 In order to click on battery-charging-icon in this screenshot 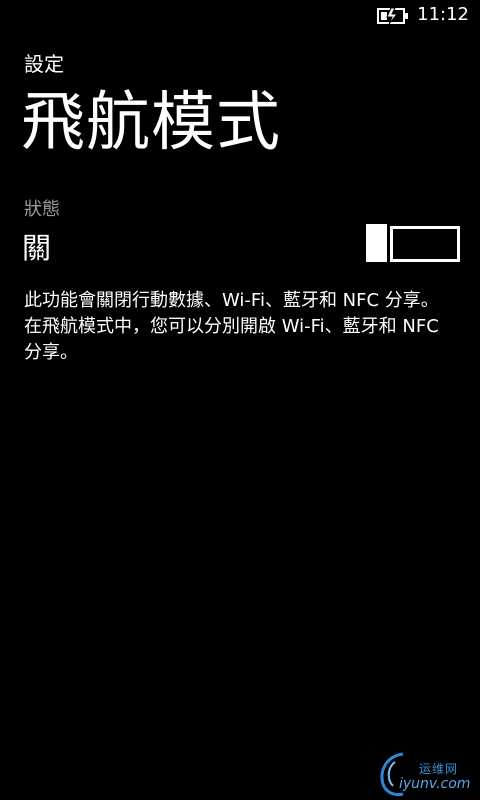, I will do `click(392, 16)`.